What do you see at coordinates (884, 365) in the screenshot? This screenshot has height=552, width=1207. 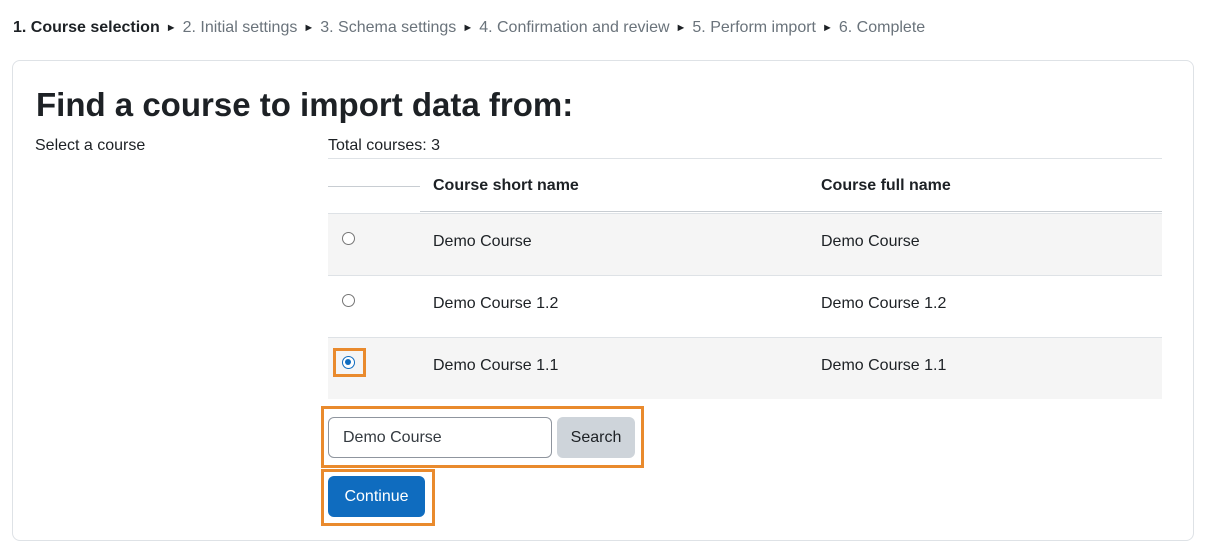 I see `course-full-name: Demo Course 1.1` at bounding box center [884, 365].